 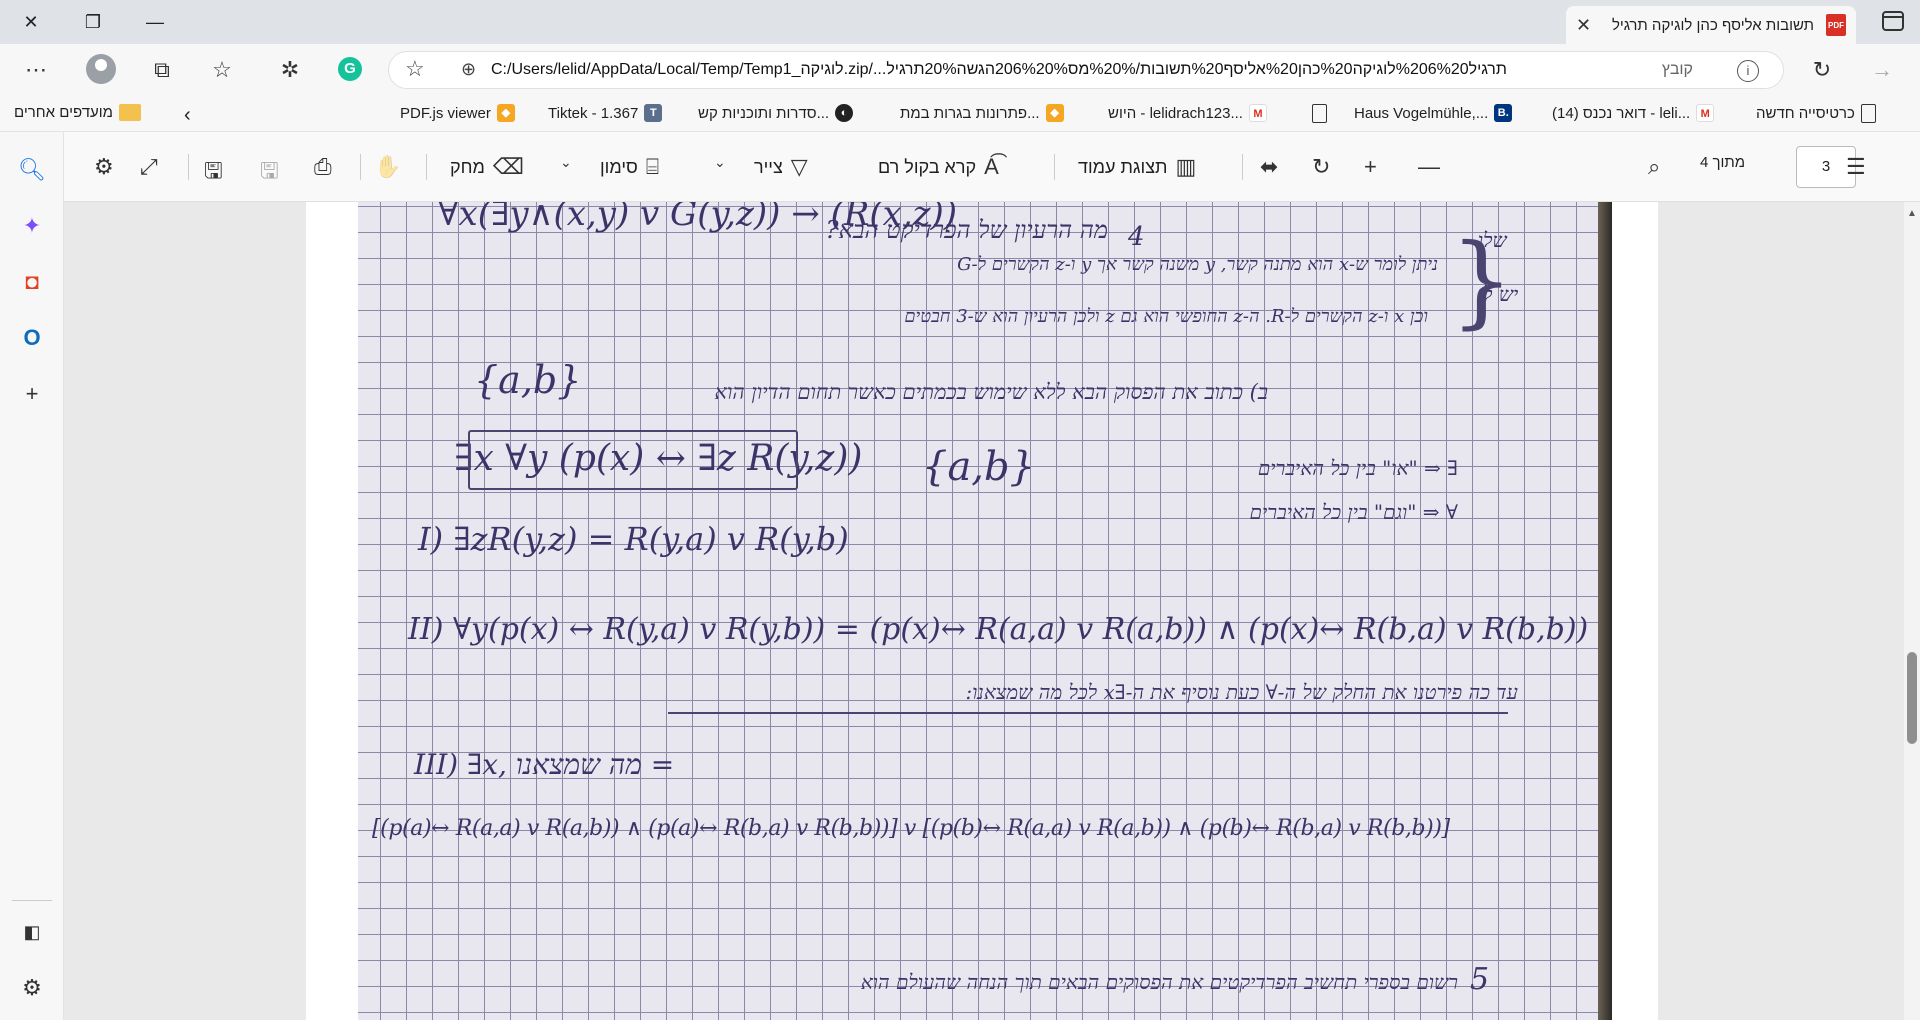 I want to click on circle-icon: ◐, so click(x=844, y=113).